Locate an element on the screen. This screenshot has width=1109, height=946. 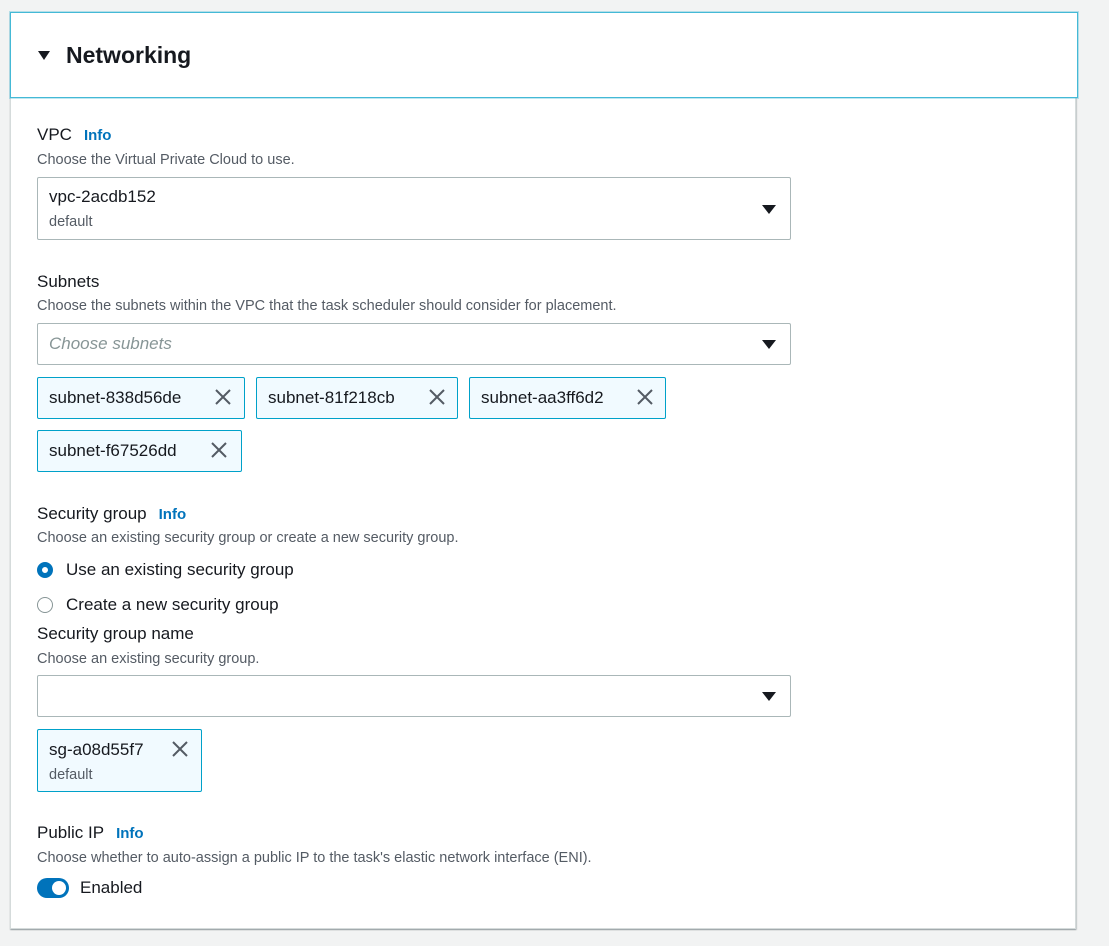
section-title: Networking is located at coordinates (129, 54).